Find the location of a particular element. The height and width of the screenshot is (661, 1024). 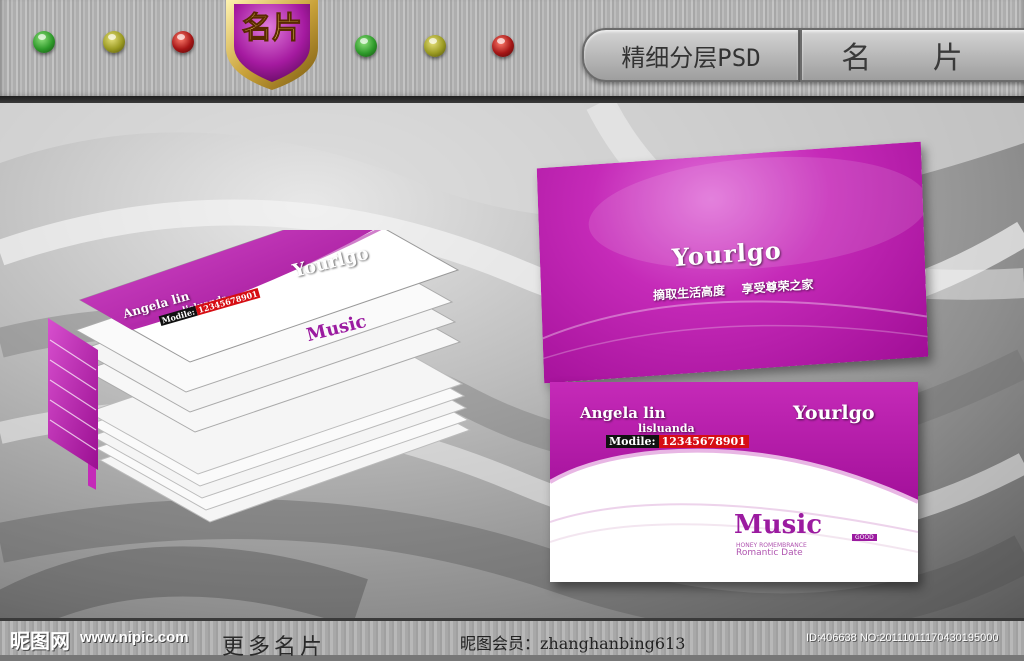

card-front-music: Music is located at coordinates (778, 525).